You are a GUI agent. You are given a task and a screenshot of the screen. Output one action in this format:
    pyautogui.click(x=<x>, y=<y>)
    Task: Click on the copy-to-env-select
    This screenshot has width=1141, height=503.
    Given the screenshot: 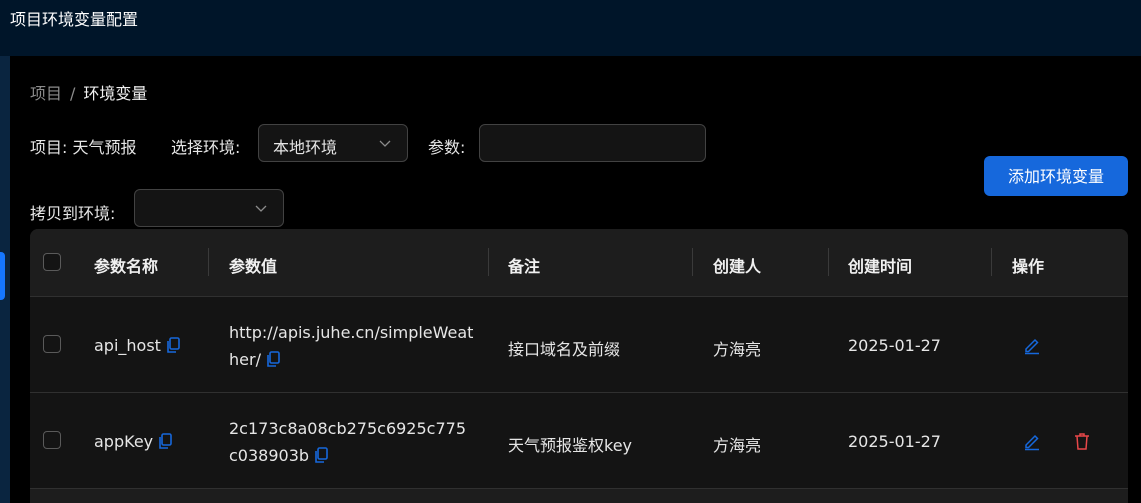 What is the action you would take?
    pyautogui.click(x=209, y=208)
    